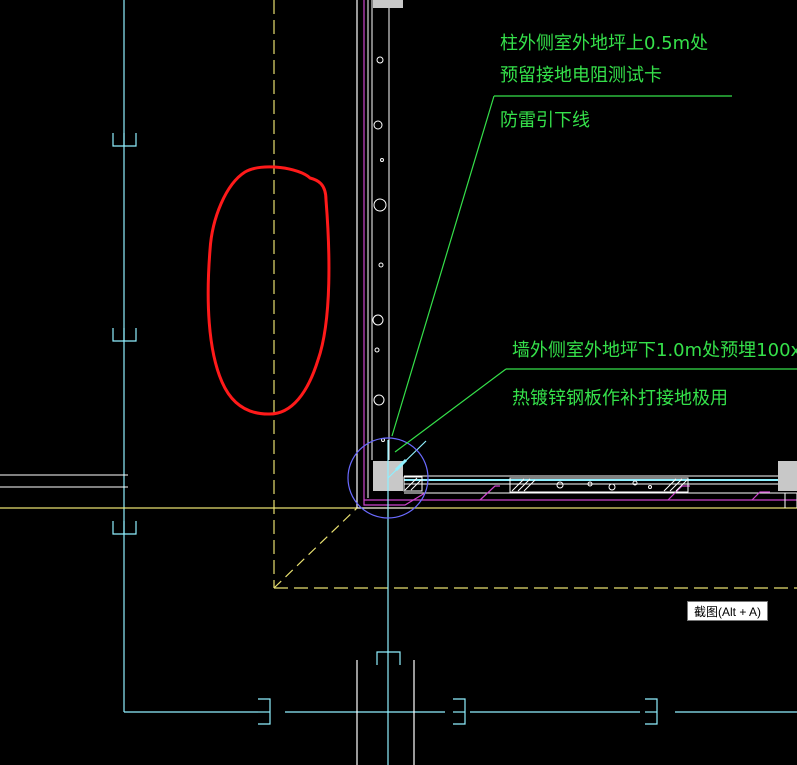  What do you see at coordinates (654, 350) in the screenshot?
I see `wall-note-line1: 墙外侧室外地坪下1.0m处预埋100x100` at bounding box center [654, 350].